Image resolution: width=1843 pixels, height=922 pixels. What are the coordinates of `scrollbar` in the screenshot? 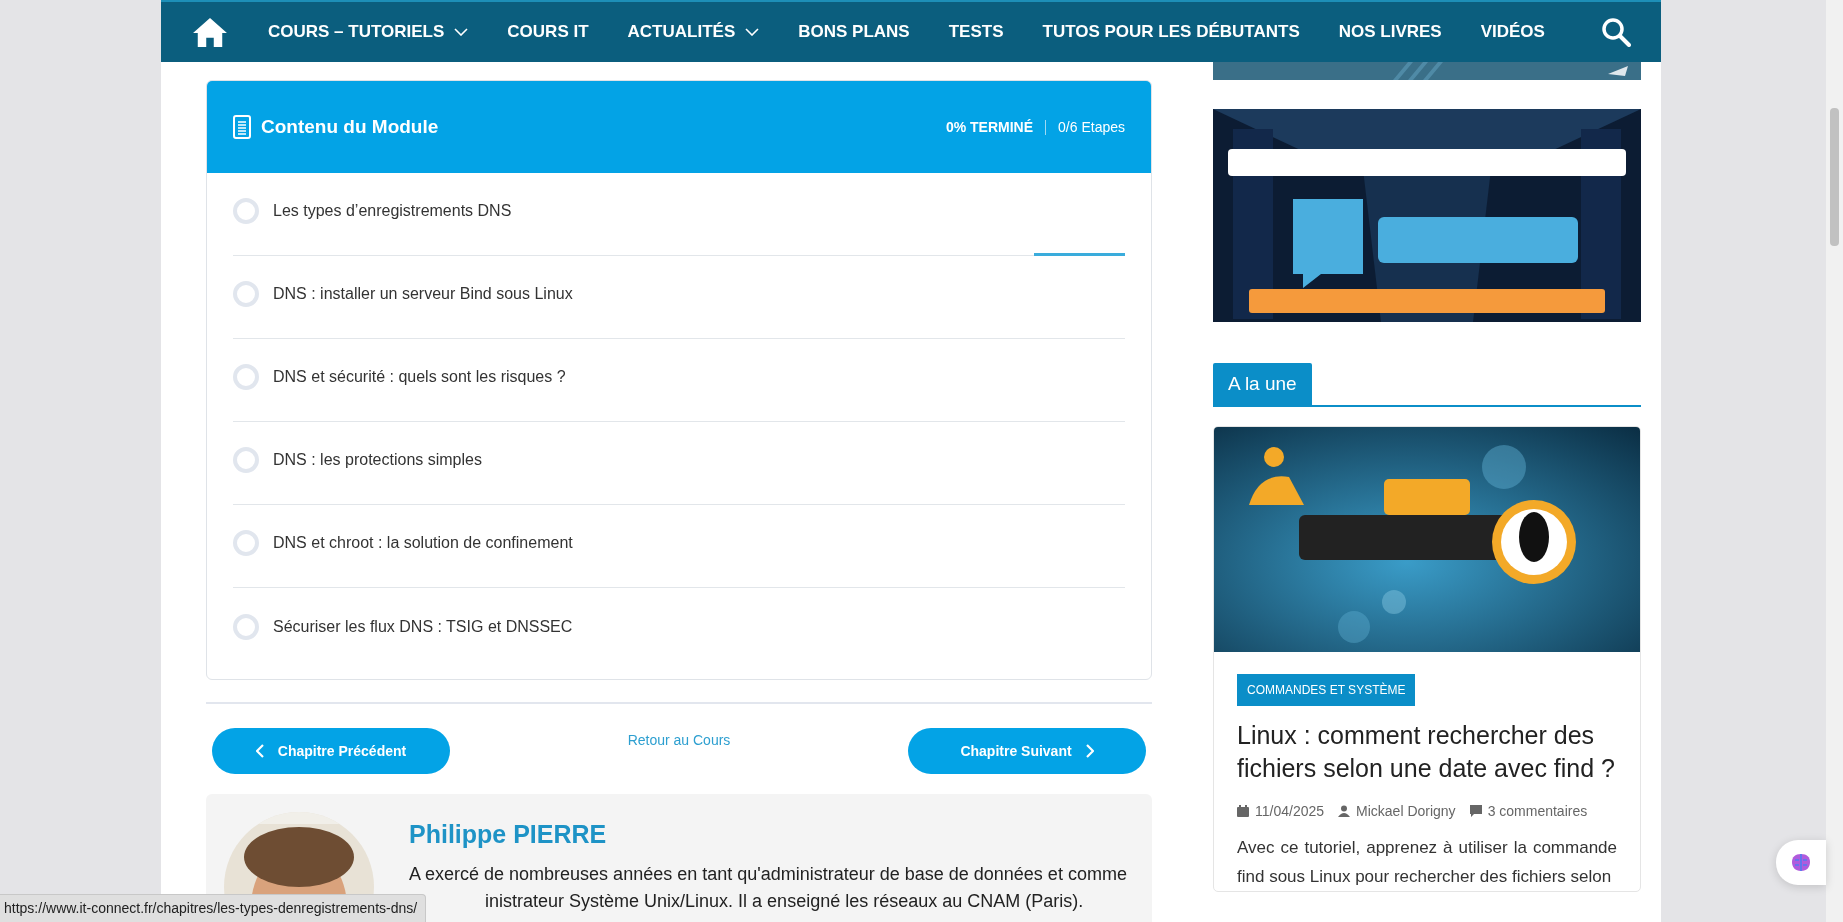 It's located at (1834, 461).